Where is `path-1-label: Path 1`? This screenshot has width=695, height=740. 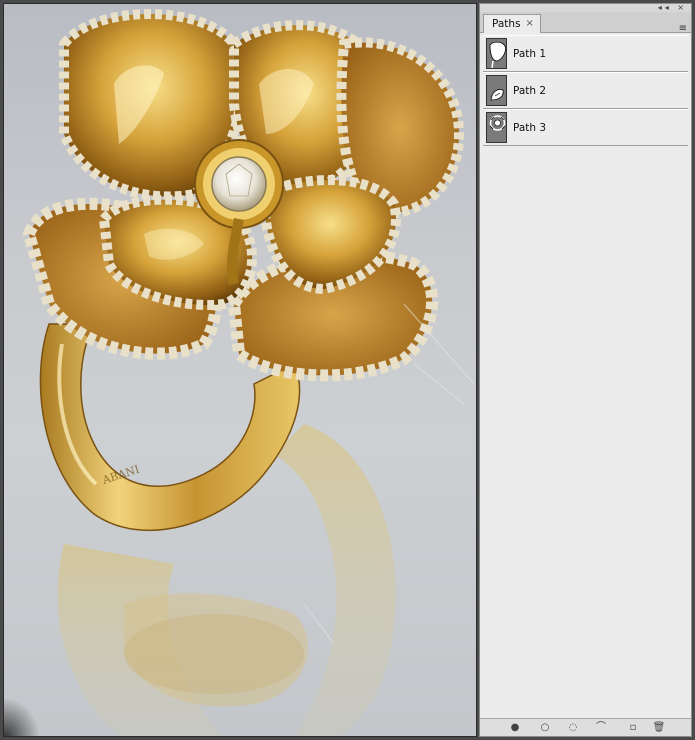
path-1-label: Path 1 is located at coordinates (530, 53).